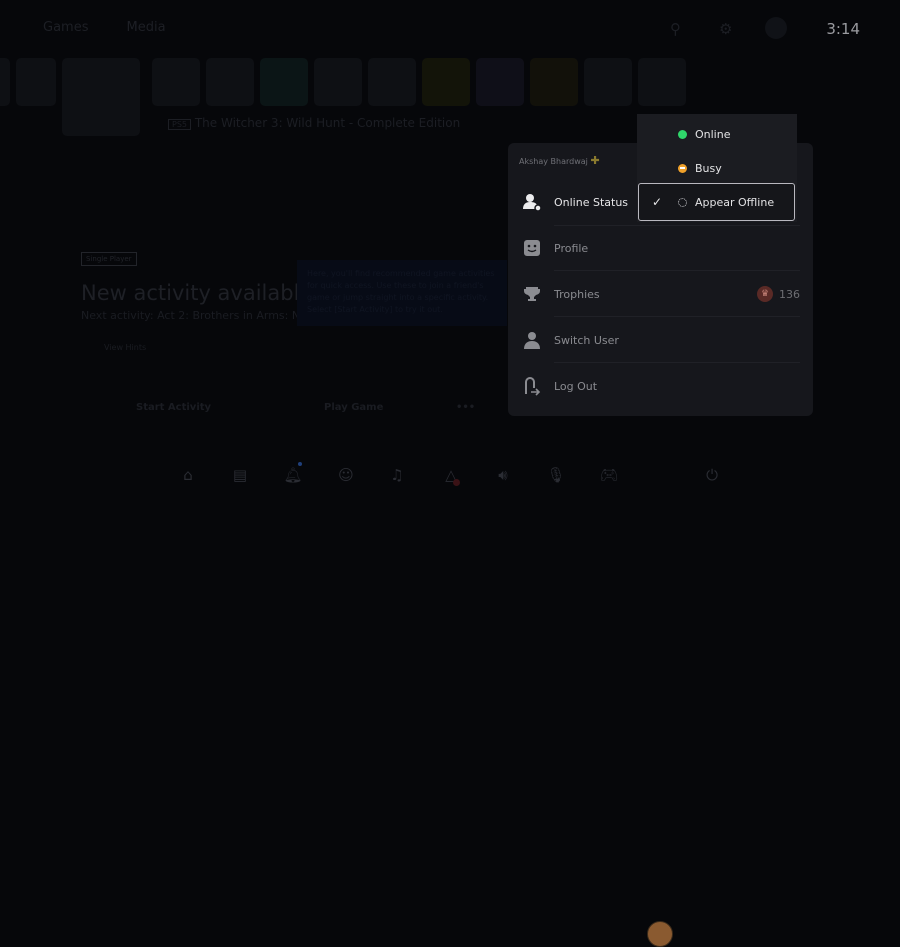 The image size is (900, 947). What do you see at coordinates (293, 474) in the screenshot?
I see `notifications-icon: 🔔︎` at bounding box center [293, 474].